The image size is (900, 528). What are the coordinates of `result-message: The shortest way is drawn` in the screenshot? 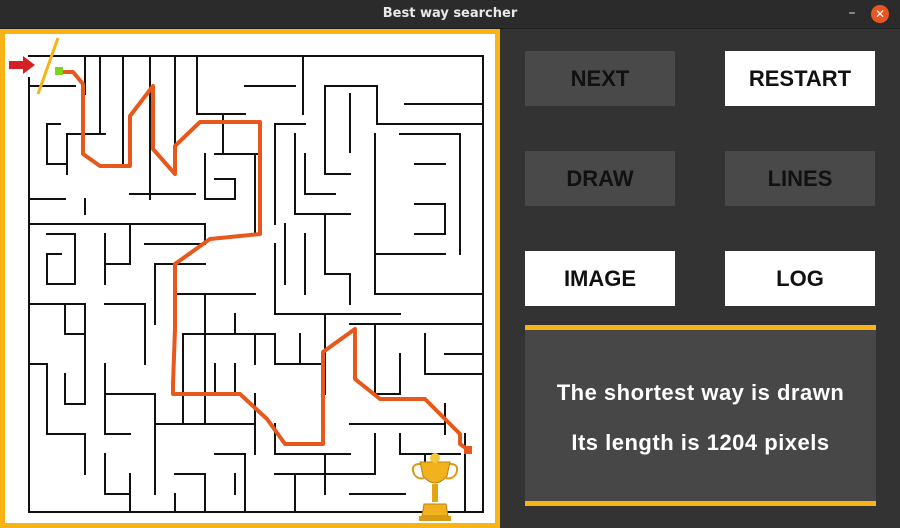 It's located at (700, 392).